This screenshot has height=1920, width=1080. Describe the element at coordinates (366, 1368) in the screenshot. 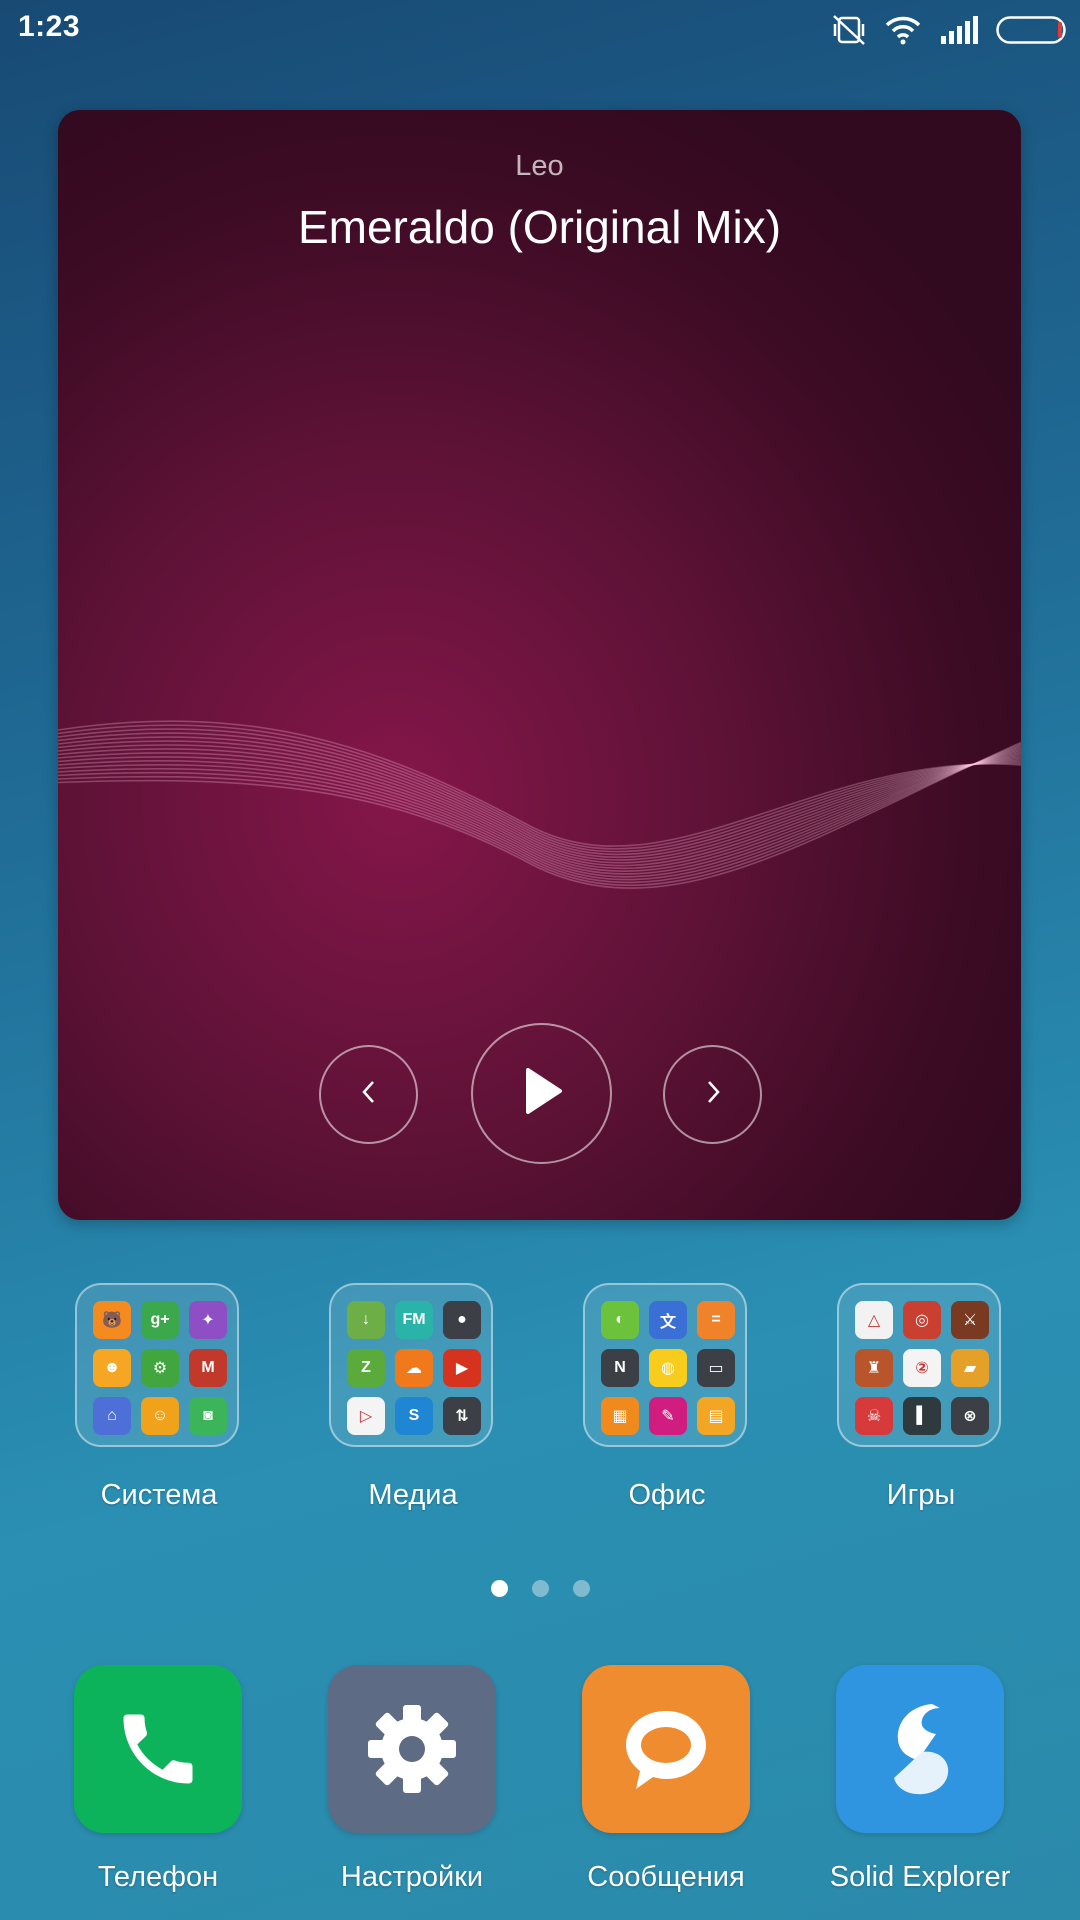

I see `folder-app-icon: Z` at that location.